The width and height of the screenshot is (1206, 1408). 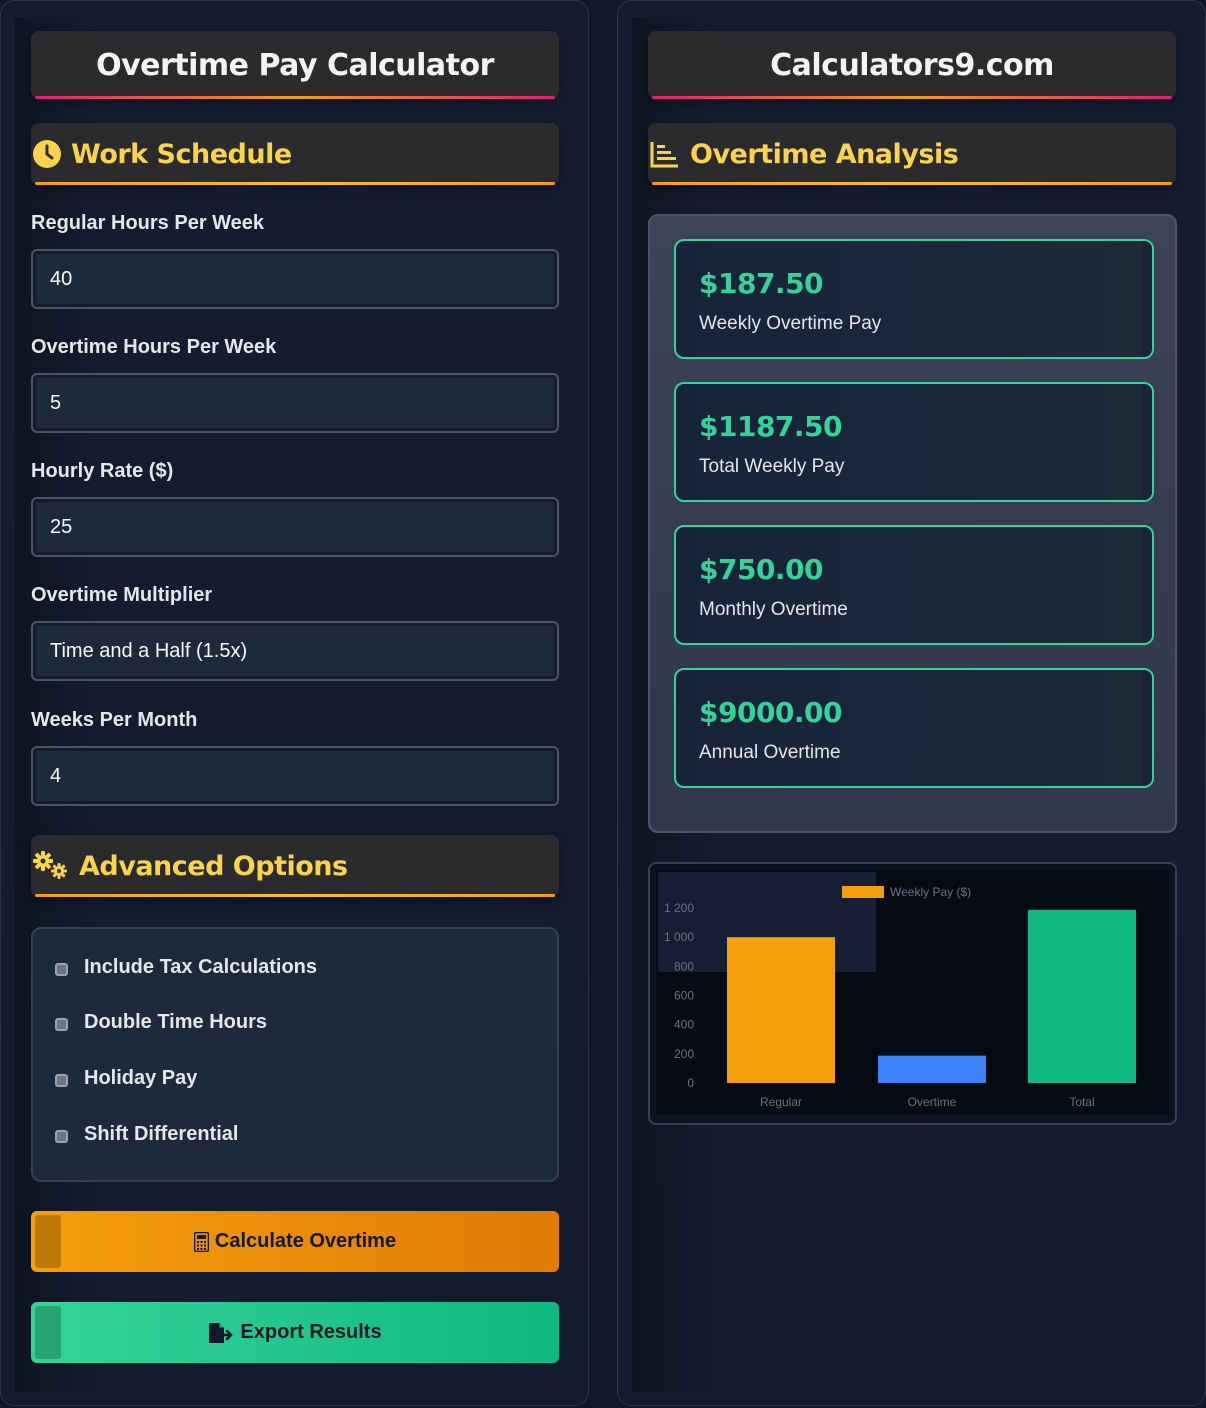 I want to click on y-tick-label: 200, so click(x=684, y=1054).